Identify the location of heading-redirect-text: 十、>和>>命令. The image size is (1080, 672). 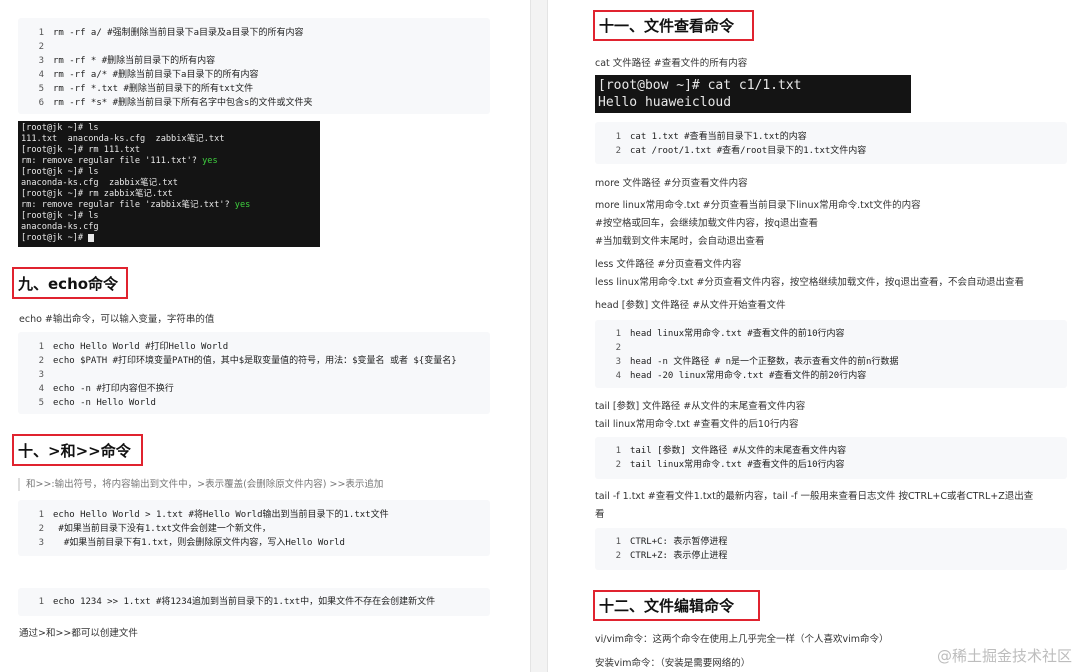
(74, 450).